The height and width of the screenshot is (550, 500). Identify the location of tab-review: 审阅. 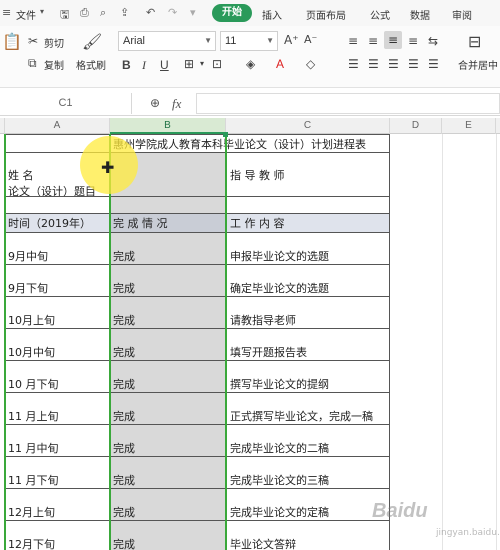
(462, 14).